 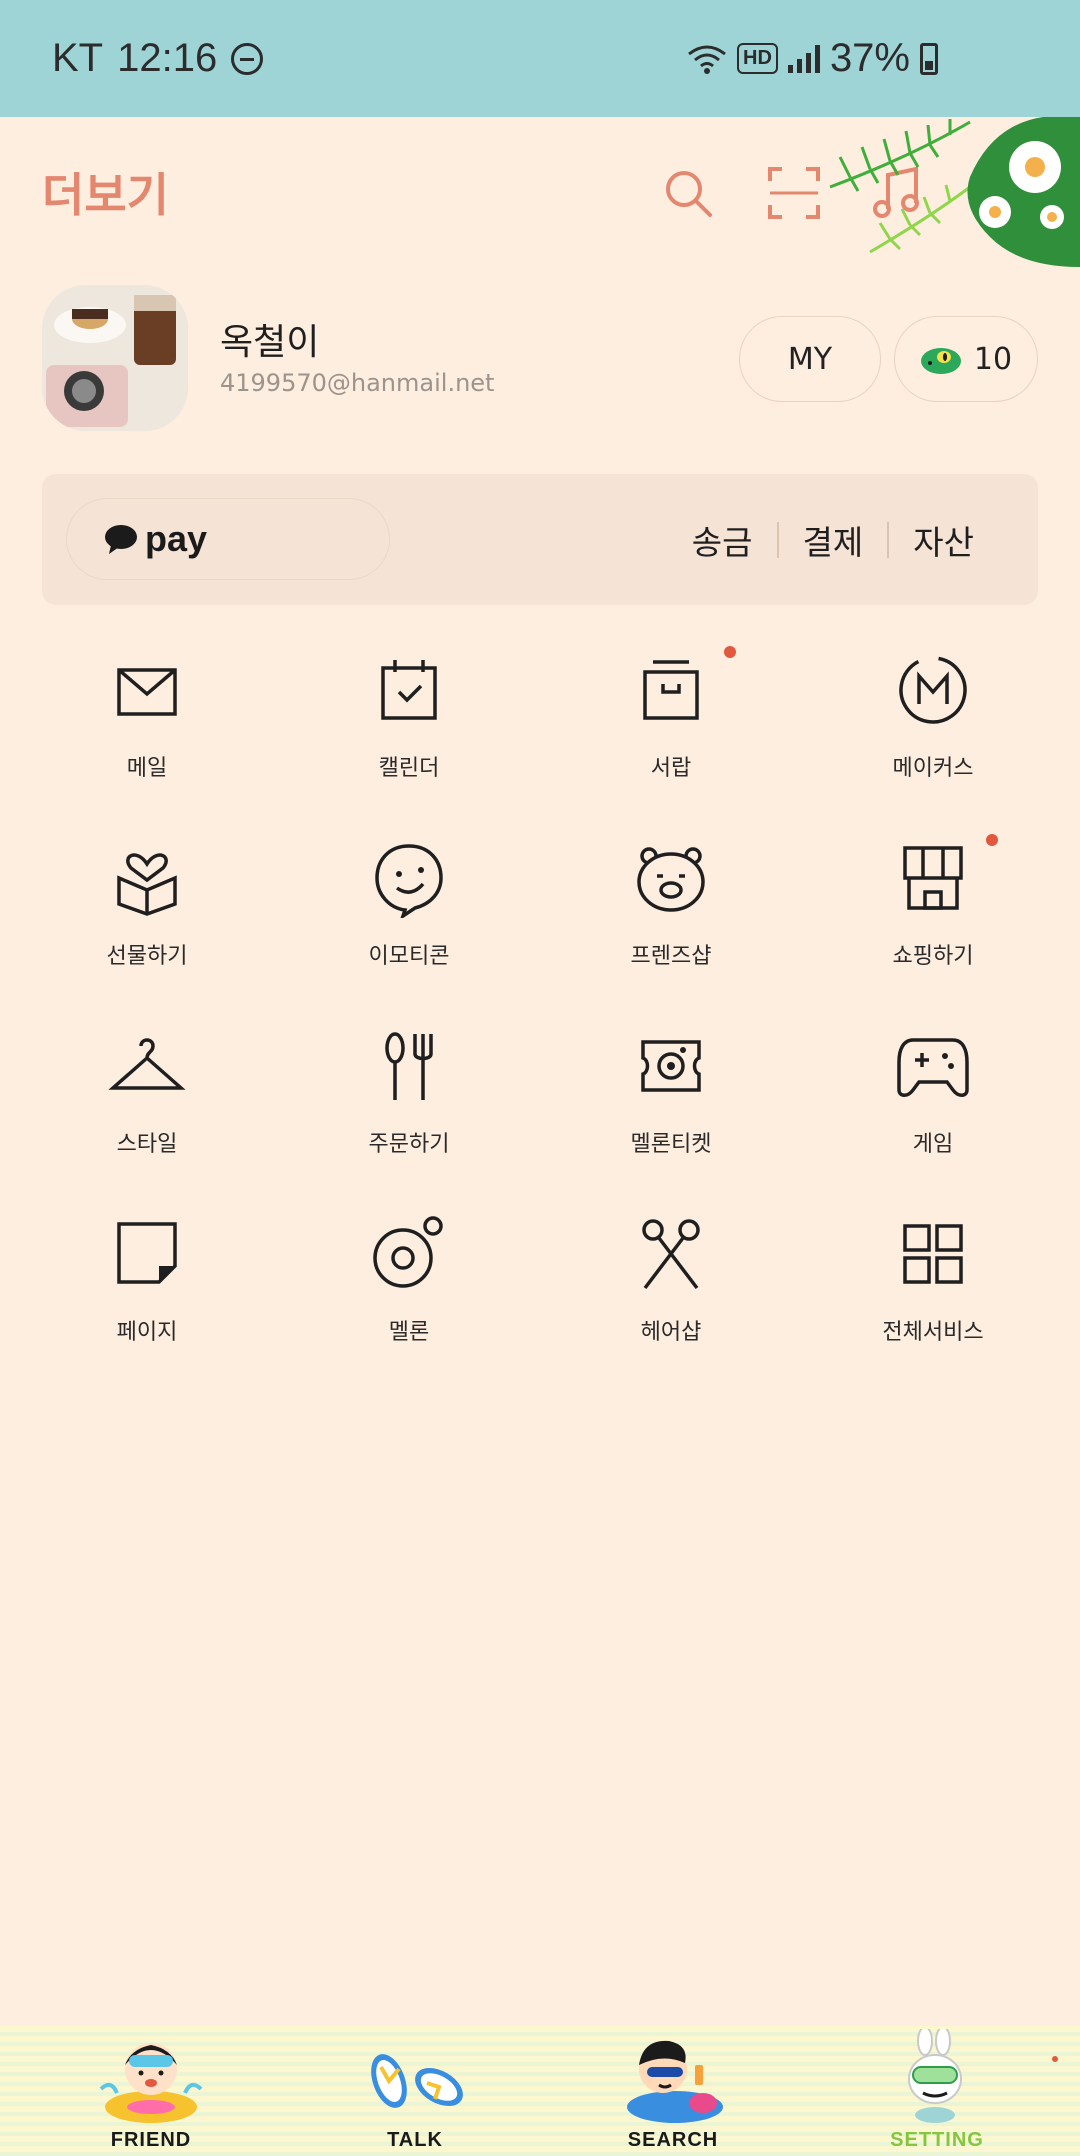 What do you see at coordinates (671, 690) in the screenshot?
I see `drawer-icon` at bounding box center [671, 690].